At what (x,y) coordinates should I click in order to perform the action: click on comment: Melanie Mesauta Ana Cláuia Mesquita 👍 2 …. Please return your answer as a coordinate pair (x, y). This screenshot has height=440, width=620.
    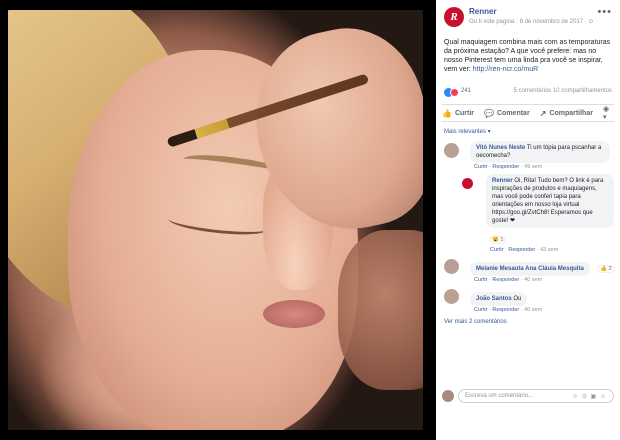
    Looking at the image, I should click on (528, 270).